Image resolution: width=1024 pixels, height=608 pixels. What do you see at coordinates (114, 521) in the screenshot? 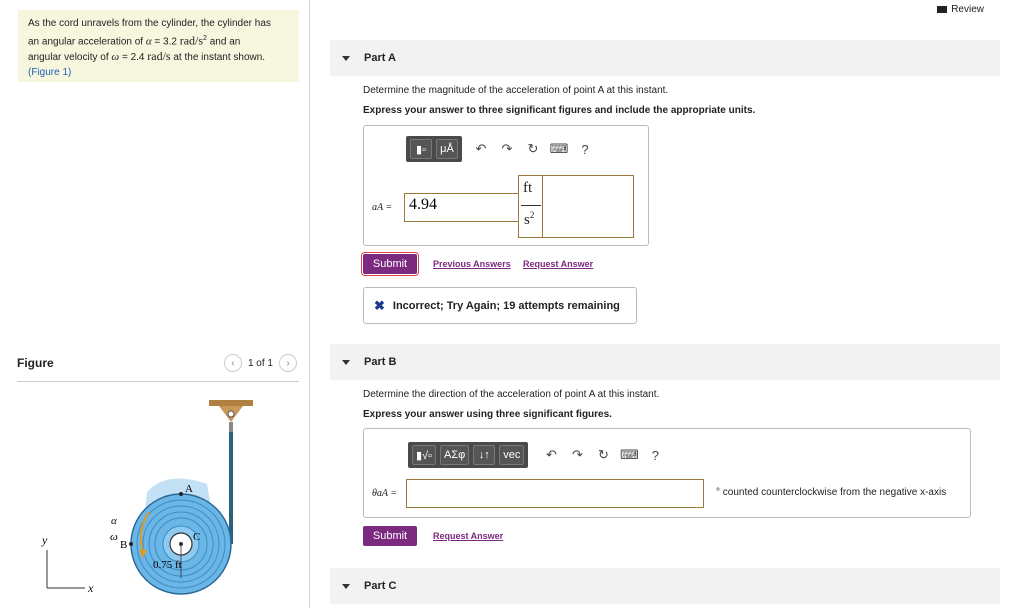
I see `label-alpha: α` at bounding box center [114, 521].